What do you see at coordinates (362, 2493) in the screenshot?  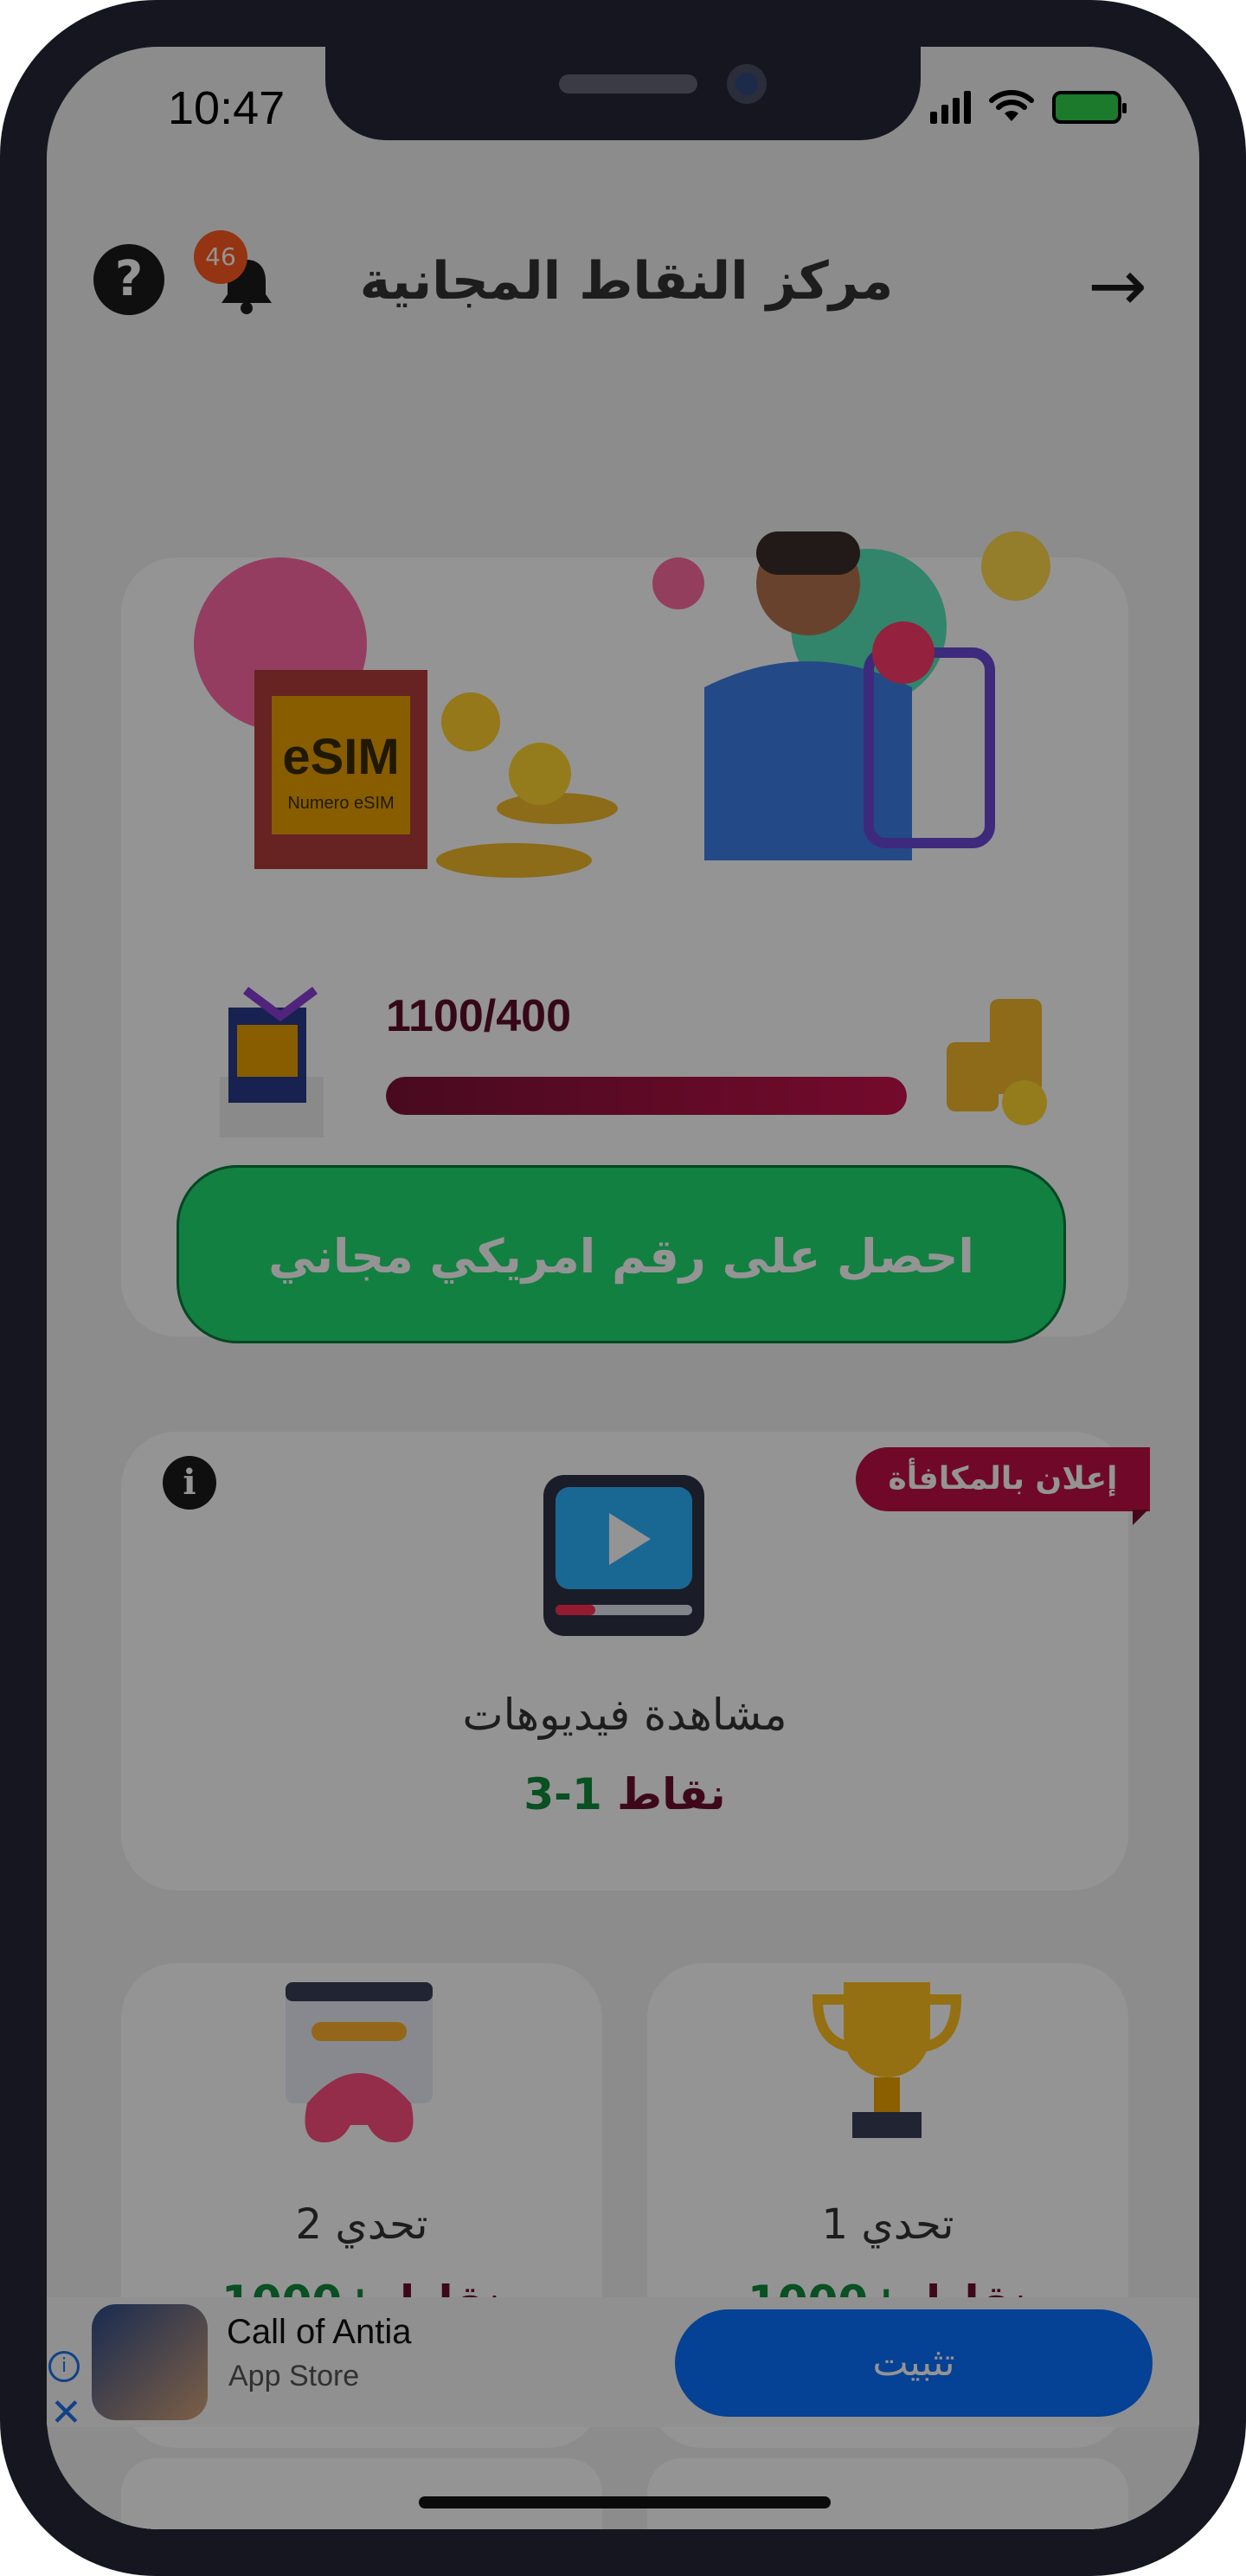 I see `more-card-left` at bounding box center [362, 2493].